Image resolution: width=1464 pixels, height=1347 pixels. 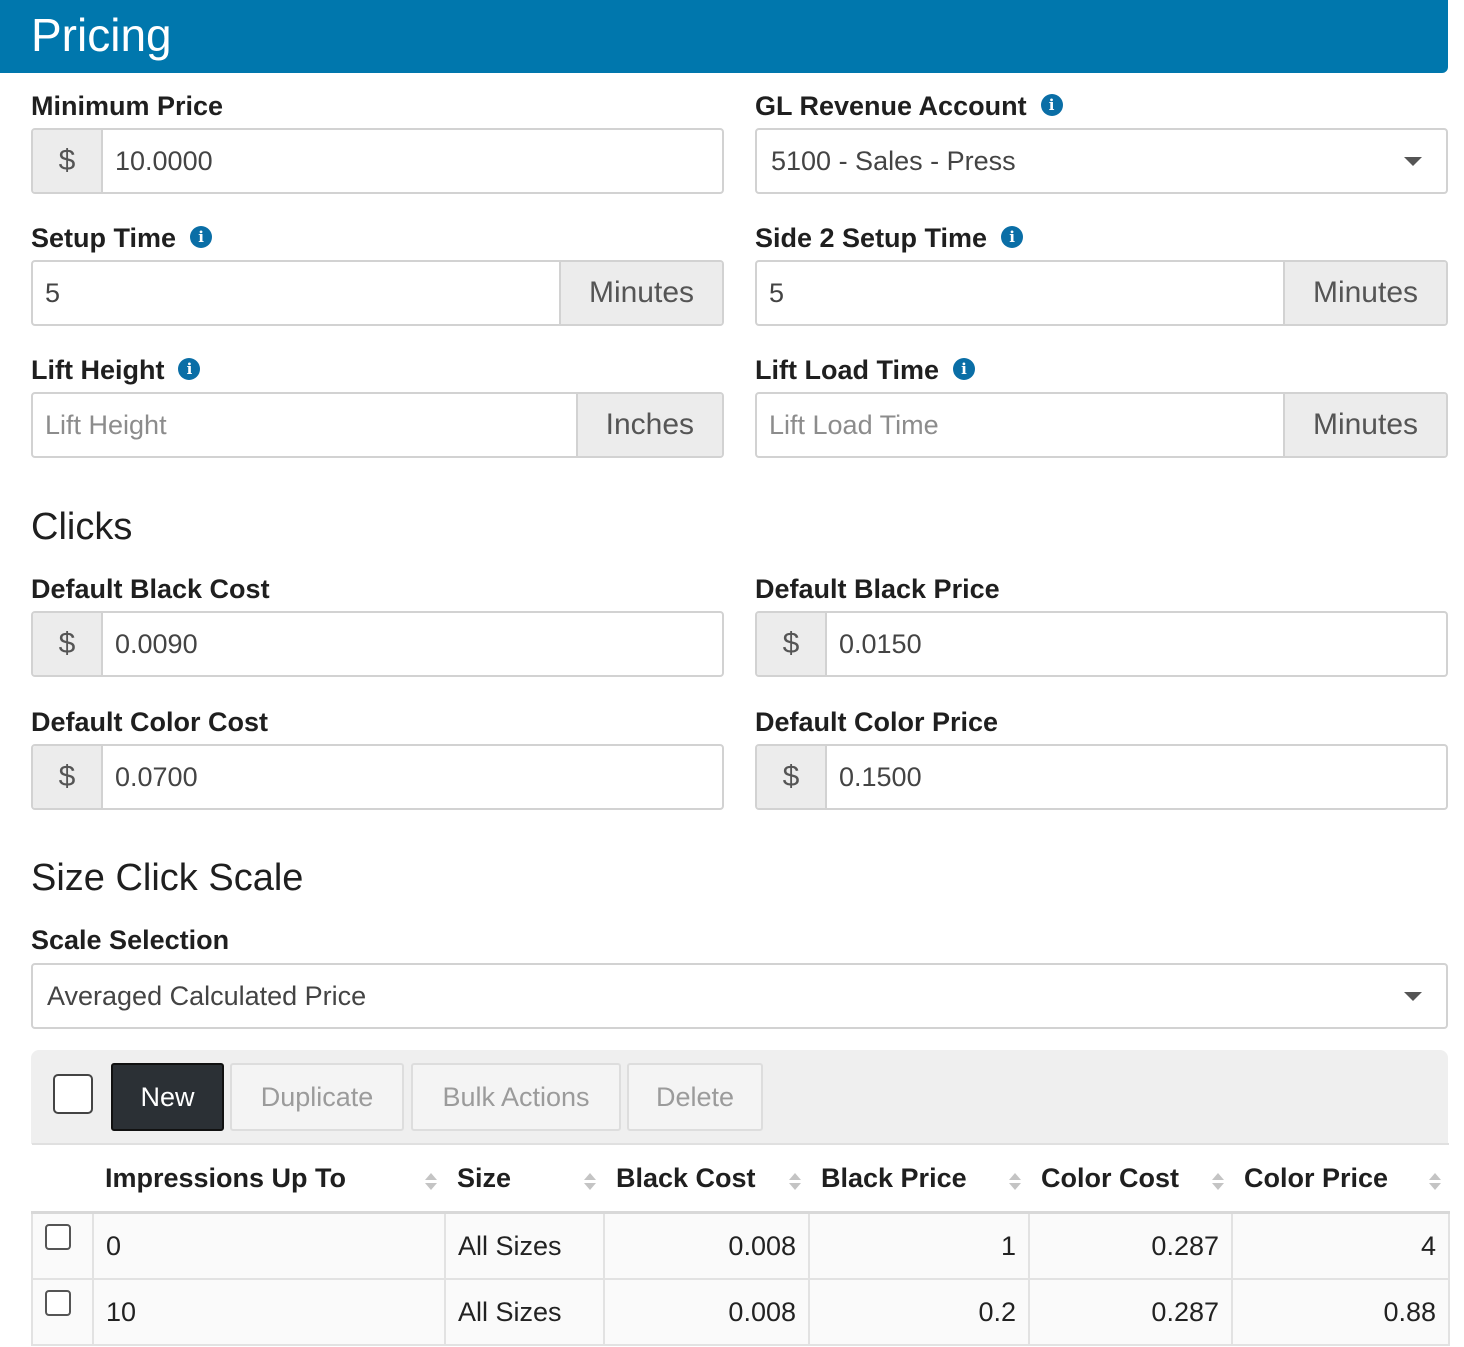 What do you see at coordinates (122, 238) in the screenshot?
I see `setup-time-label: Setup Time i` at bounding box center [122, 238].